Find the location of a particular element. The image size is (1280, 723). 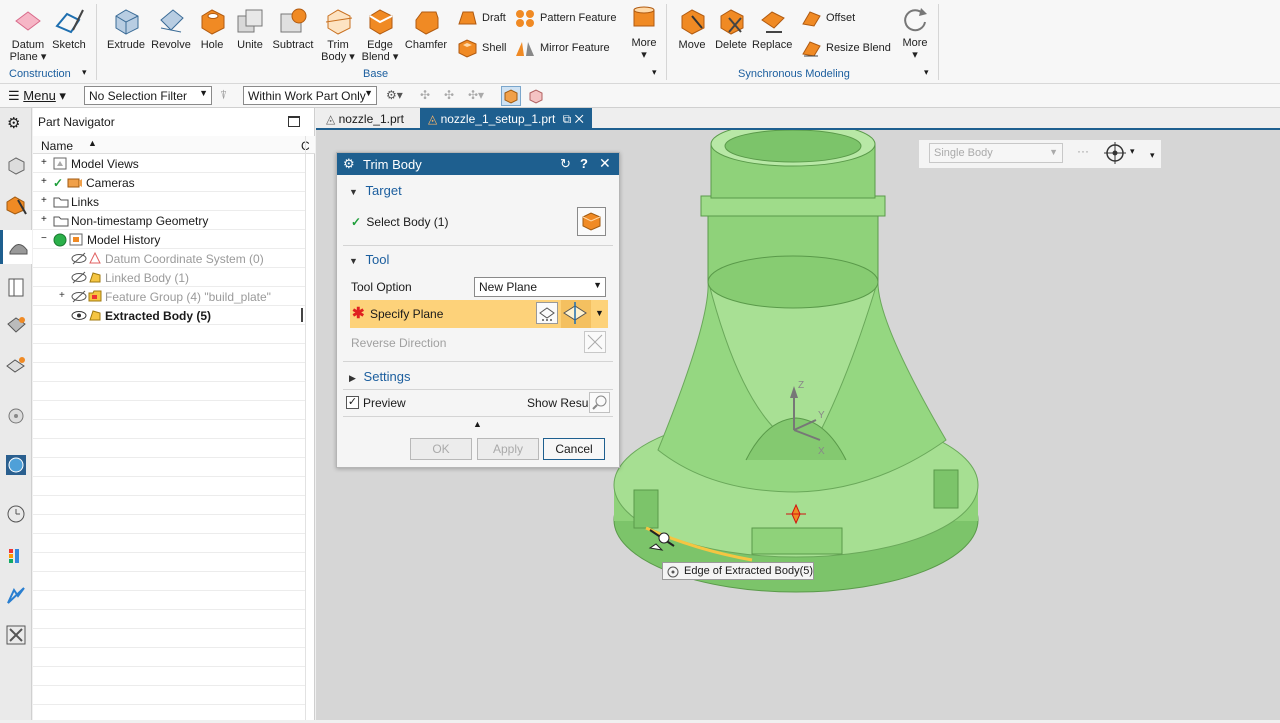

tab-nozzle-1-setup-1: ◬ nozzle_1_setup_1.prt ⧉ ✕ is located at coordinates (506, 119).